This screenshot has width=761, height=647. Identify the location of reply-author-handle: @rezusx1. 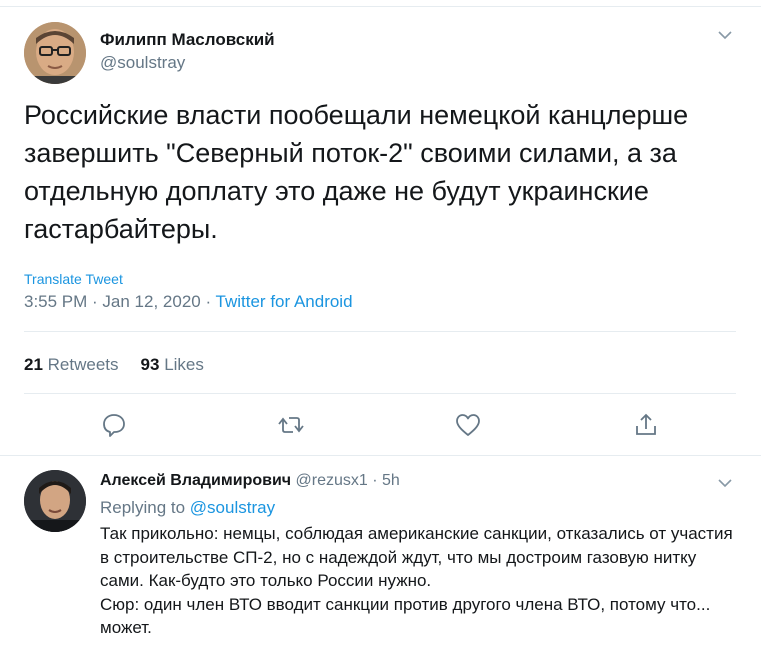
(332, 480).